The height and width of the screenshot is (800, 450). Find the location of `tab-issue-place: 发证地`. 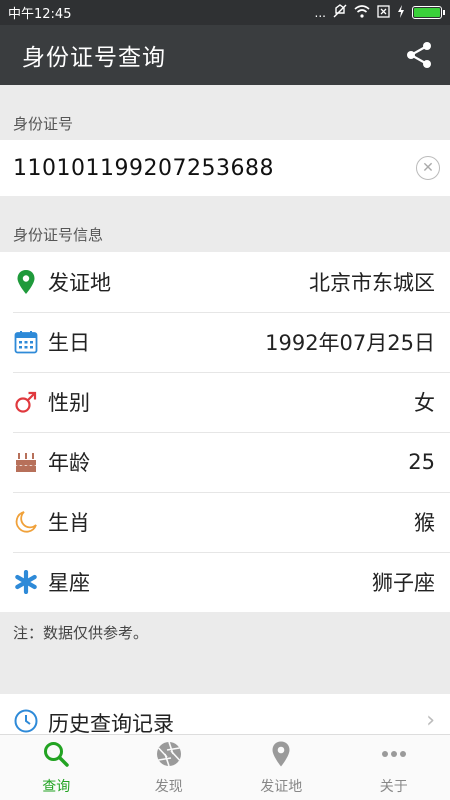

tab-issue-place: 发证地 is located at coordinates (281, 767).